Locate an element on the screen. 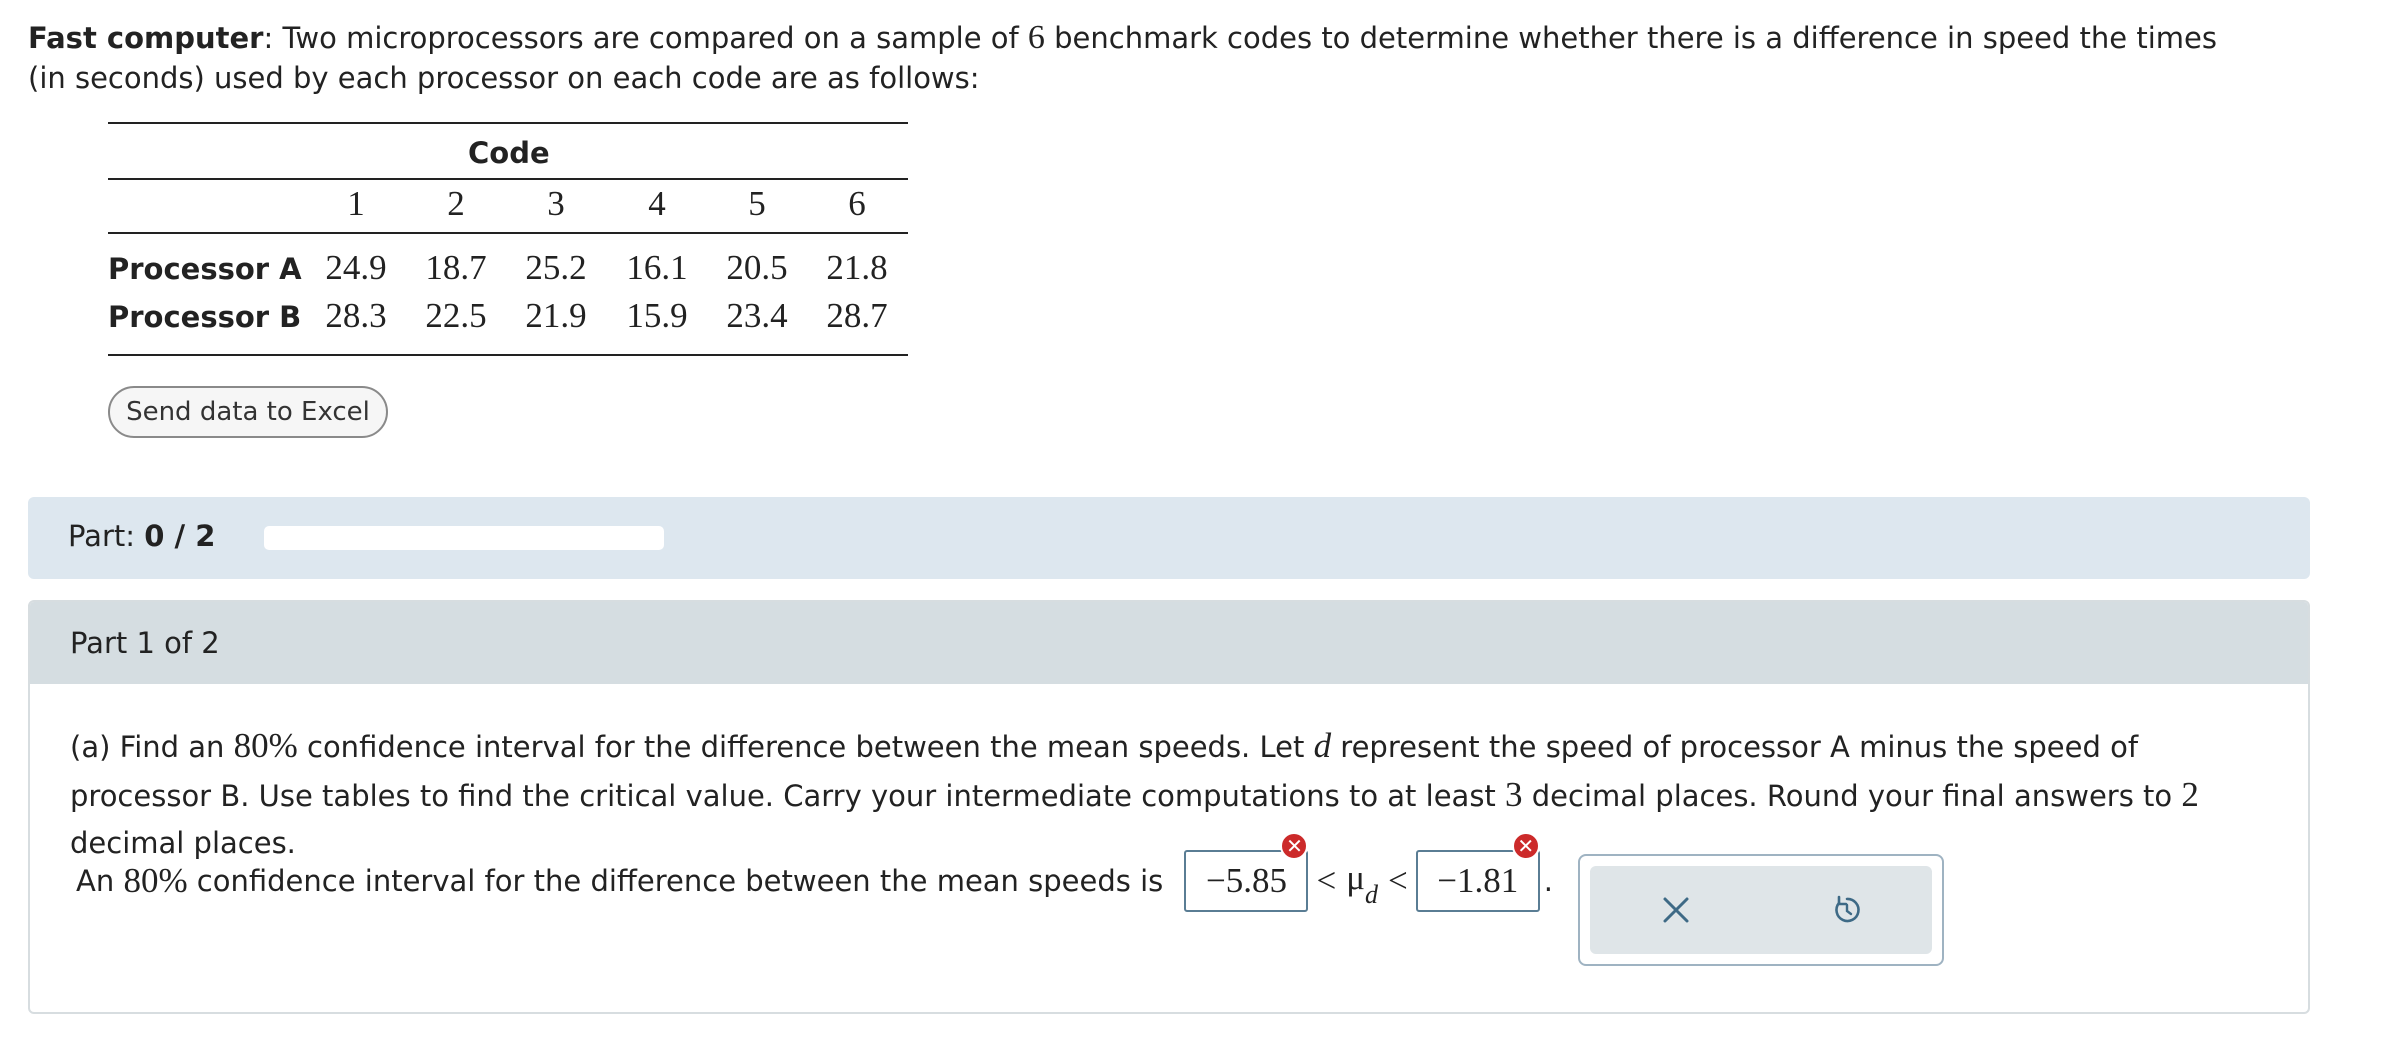 Image resolution: width=2388 pixels, height=1056 pixels. mu-d-symbol: μd is located at coordinates (1362, 883).